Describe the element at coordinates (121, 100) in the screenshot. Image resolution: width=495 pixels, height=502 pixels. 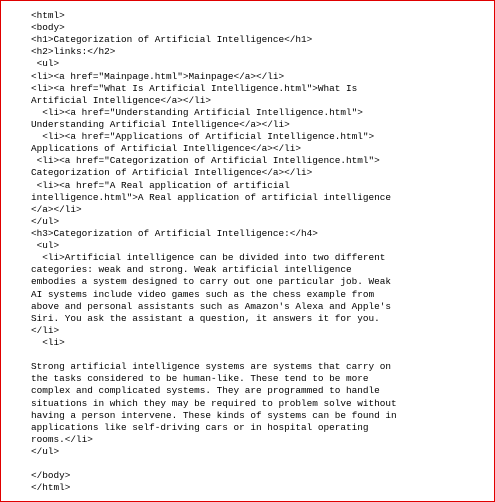
I see `code-line: Artificial Intelligence</a></li>` at that location.